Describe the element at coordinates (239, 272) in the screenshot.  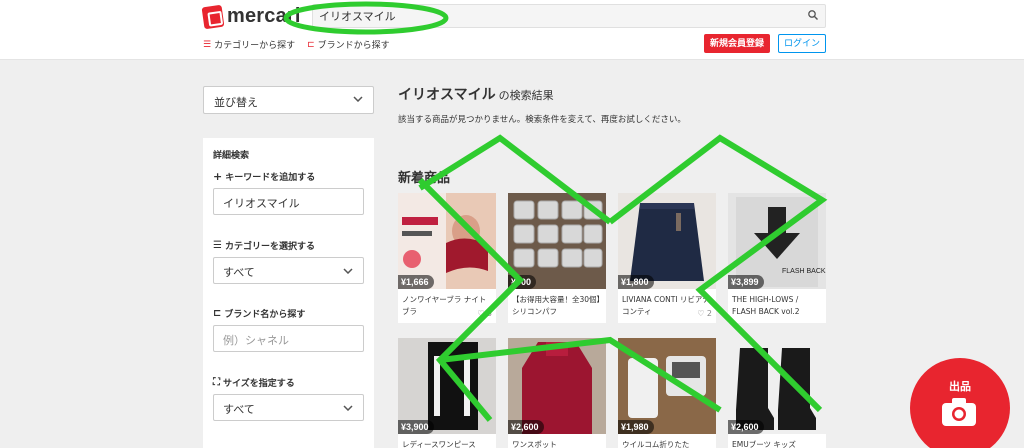
I see `category-value: すべて` at that location.